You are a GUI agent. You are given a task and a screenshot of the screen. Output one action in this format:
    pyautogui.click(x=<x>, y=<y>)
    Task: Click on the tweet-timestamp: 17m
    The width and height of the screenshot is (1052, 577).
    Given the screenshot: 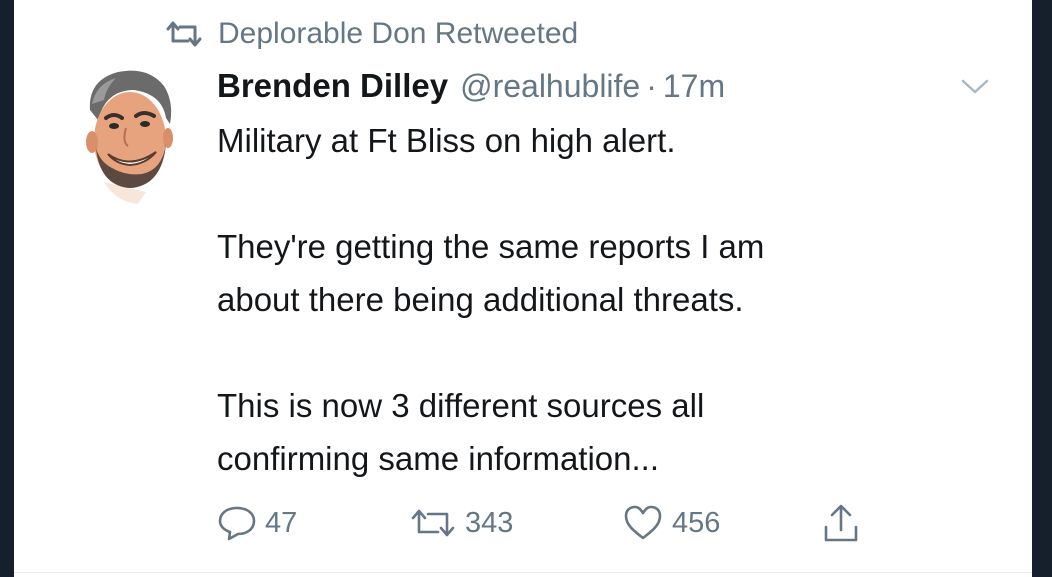 What is the action you would take?
    pyautogui.click(x=694, y=86)
    